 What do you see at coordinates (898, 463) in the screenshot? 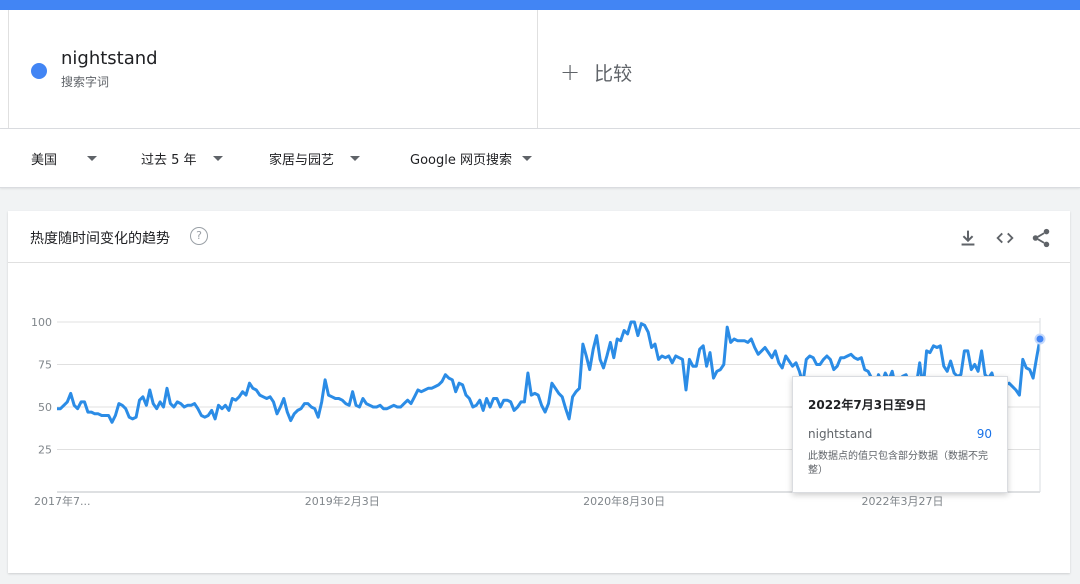
I see `tooltip-note: 此数据点的值只包含部分数据（数据不完整）` at bounding box center [898, 463].